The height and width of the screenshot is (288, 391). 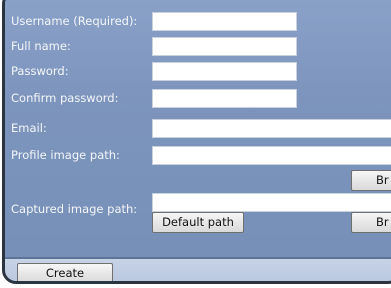 What do you see at coordinates (224, 46) in the screenshot?
I see `fullname-field` at bounding box center [224, 46].